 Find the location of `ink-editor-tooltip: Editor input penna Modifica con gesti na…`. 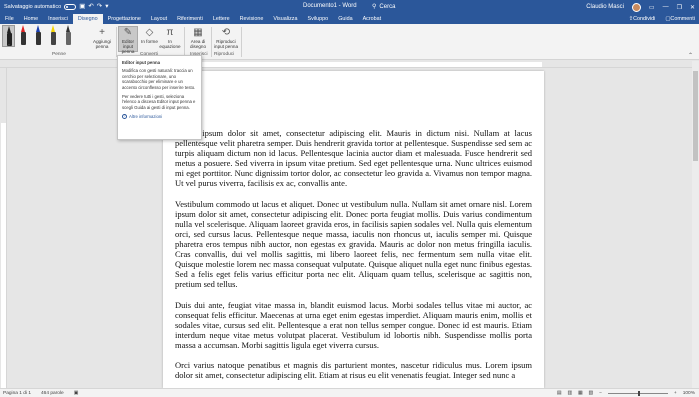

ink-editor-tooltip: Editor input penna Modifica con gesti na… is located at coordinates (159, 97).